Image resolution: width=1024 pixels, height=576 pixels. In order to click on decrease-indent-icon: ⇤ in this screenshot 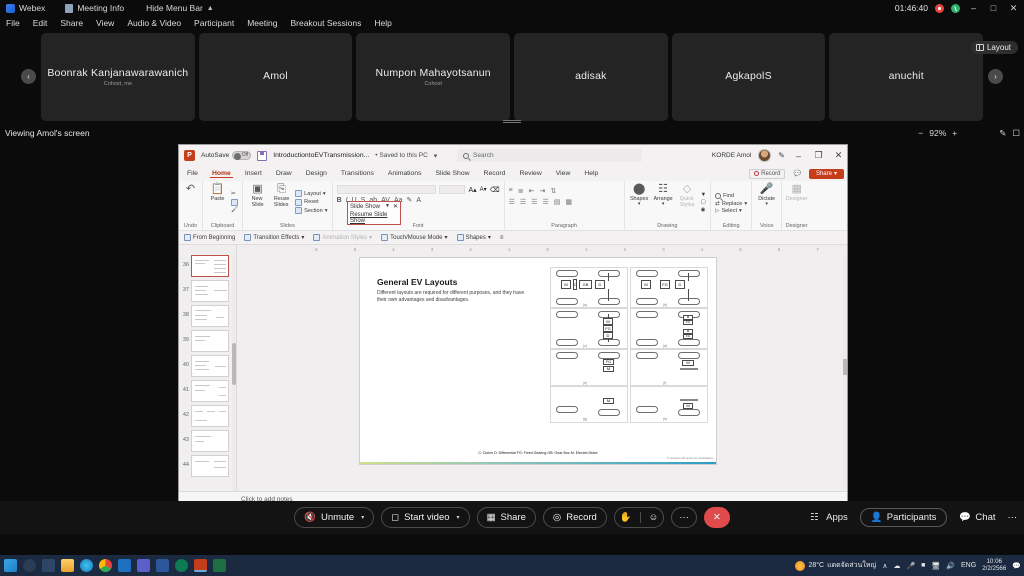, I will do `click(532, 191)`.